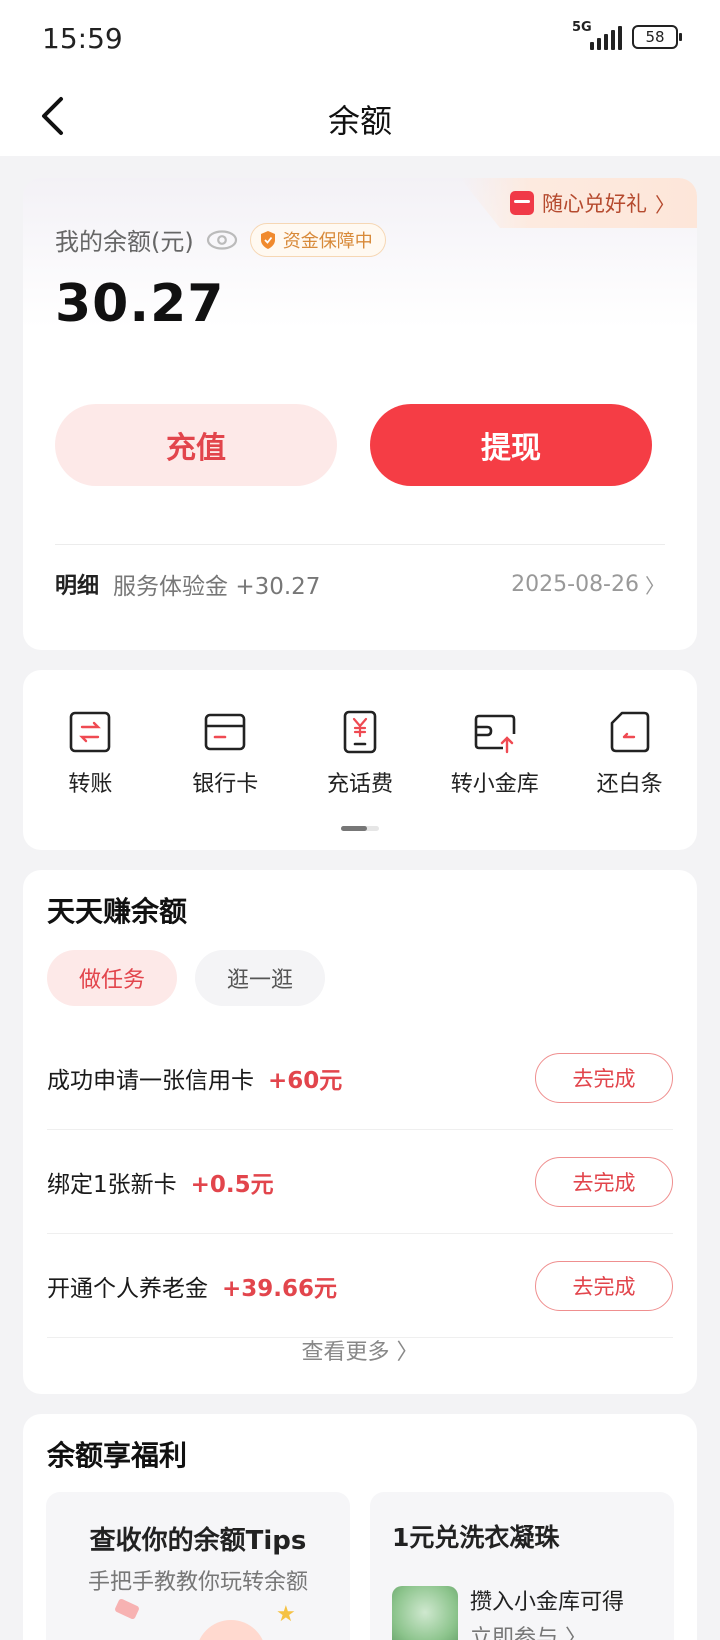 The width and height of the screenshot is (720, 1640). Describe the element at coordinates (495, 734) in the screenshot. I see `vault-transfer-icon` at that location.